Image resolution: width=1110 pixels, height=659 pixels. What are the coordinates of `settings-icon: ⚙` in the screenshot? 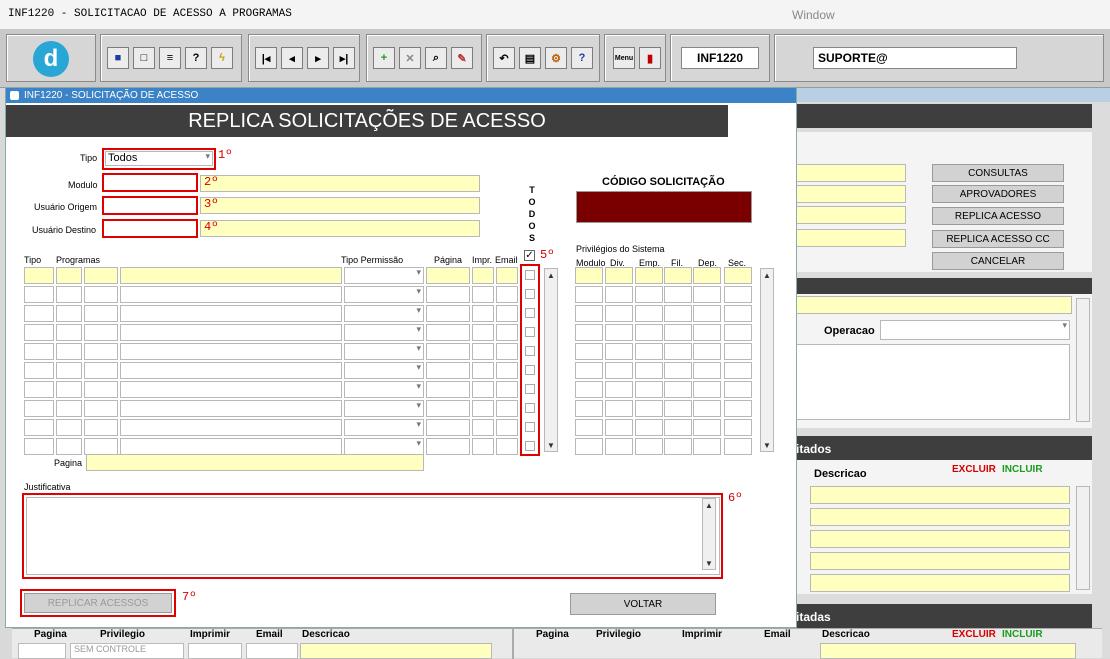 It's located at (556, 58).